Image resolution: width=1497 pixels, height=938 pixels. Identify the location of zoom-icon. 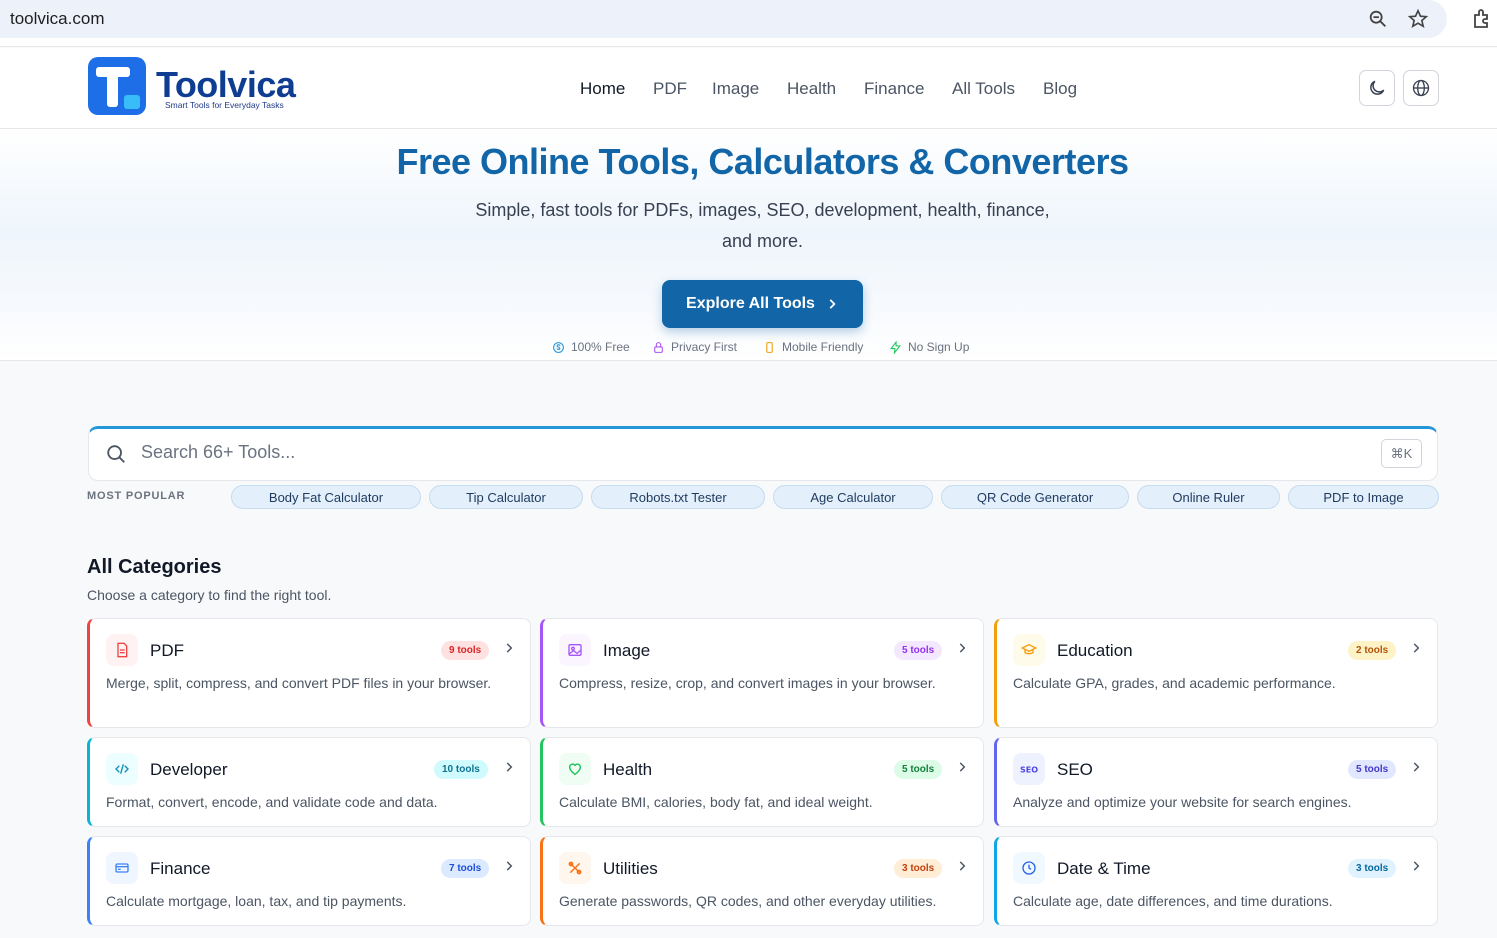
(1378, 19).